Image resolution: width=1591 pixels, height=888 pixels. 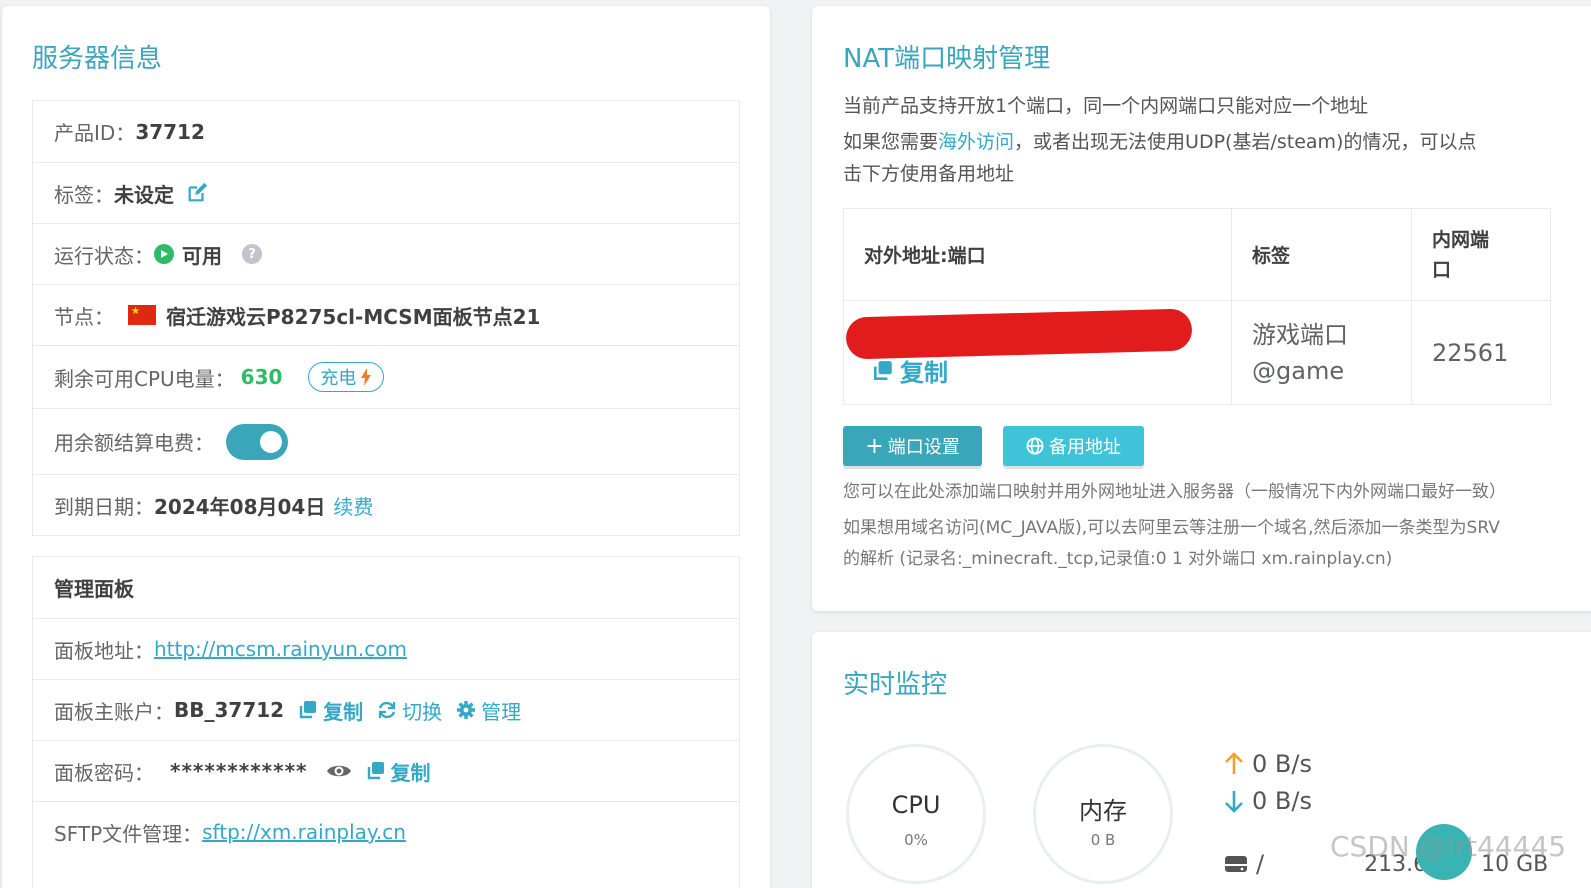 What do you see at coordinates (1037, 352) in the screenshot?
I see `addr-cell: 复制` at bounding box center [1037, 352].